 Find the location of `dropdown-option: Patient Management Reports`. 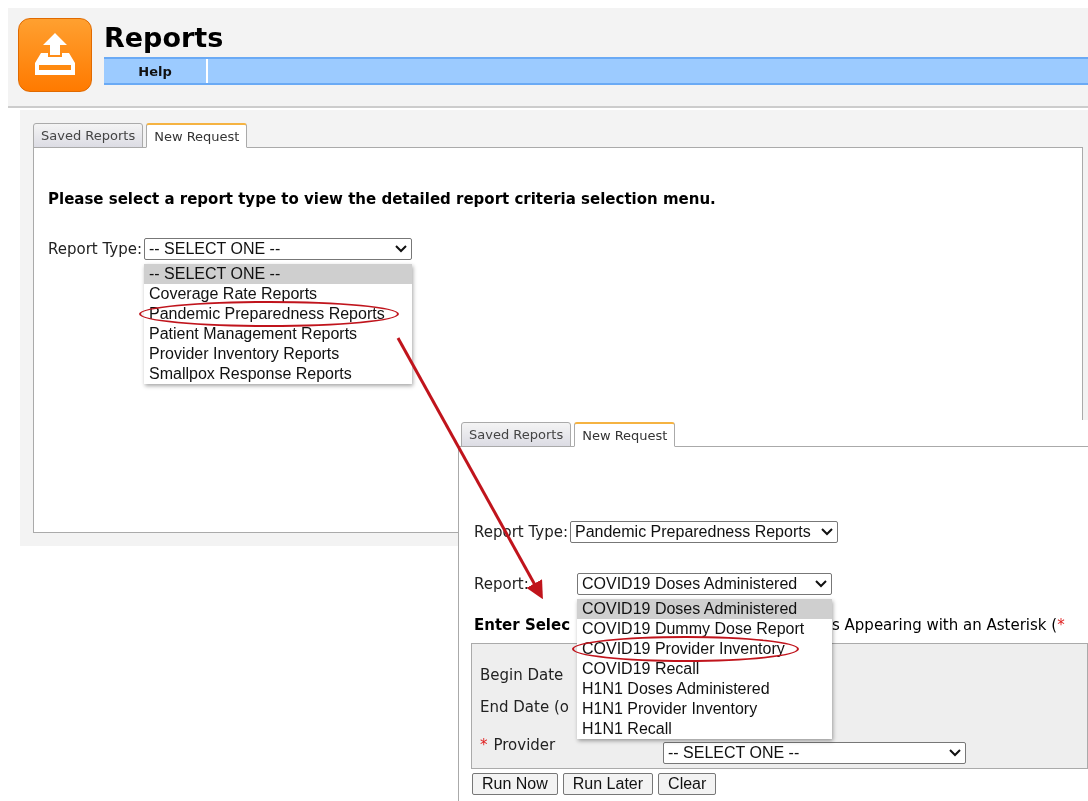

dropdown-option: Patient Management Reports is located at coordinates (278, 334).